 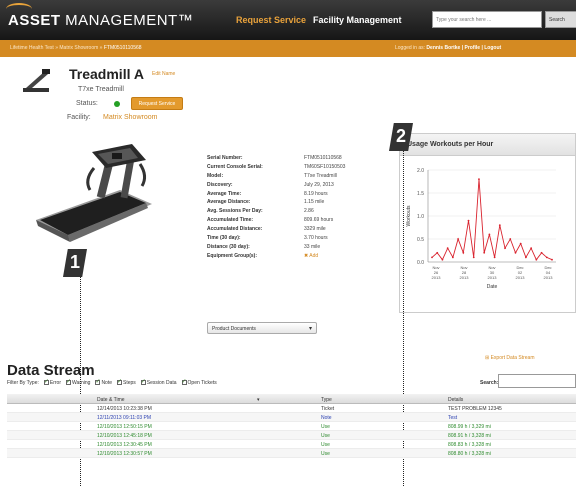 What do you see at coordinates (450, 144) in the screenshot?
I see `chart-title: Usage Workouts per Hour` at bounding box center [450, 144].